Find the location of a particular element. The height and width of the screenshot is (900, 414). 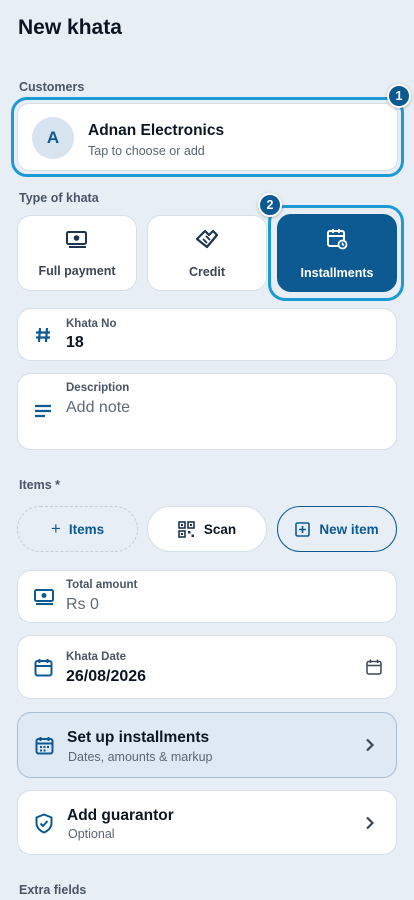

khata-type-label: Type of khata is located at coordinates (59, 198).